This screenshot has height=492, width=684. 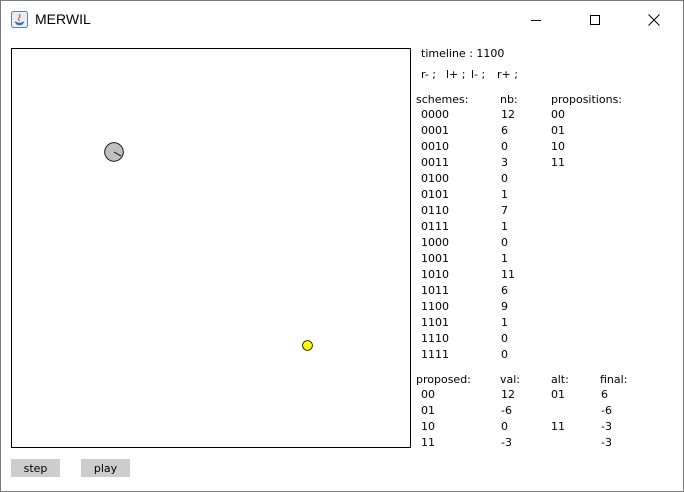 What do you see at coordinates (435, 274) in the screenshot?
I see `scheme-code: 1010` at bounding box center [435, 274].